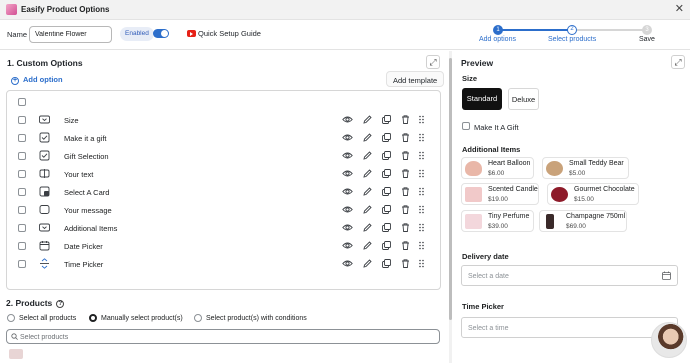  What do you see at coordinates (142, 318) in the screenshot?
I see `radio-label: Manually select product(s)` at bounding box center [142, 318].